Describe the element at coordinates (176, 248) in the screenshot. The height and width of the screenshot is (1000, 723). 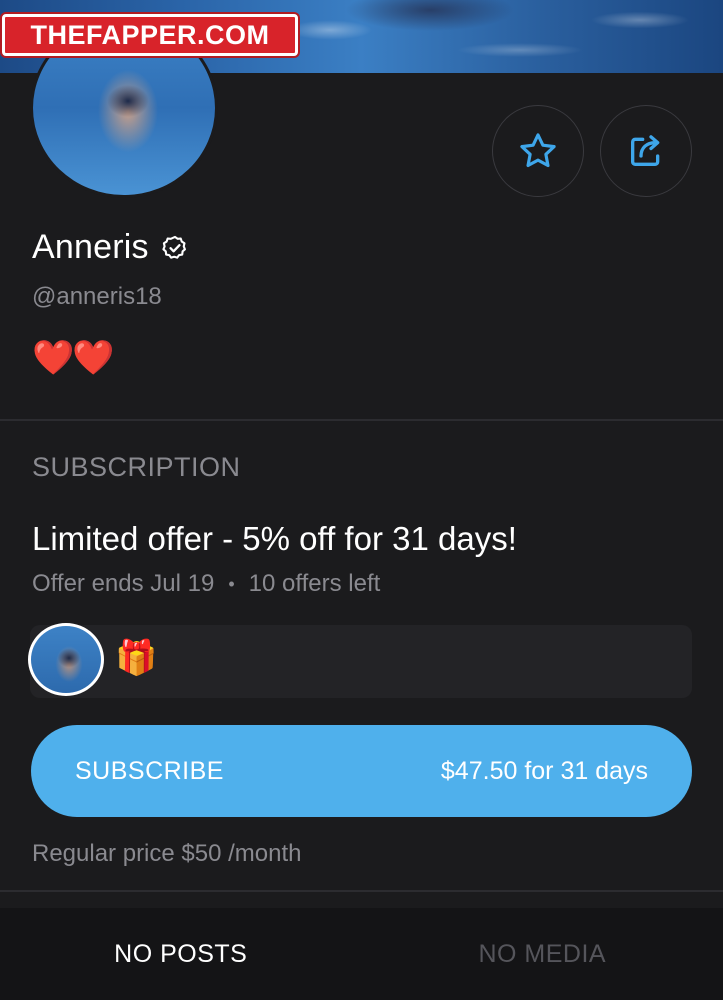
I see `verified-badge-icon` at that location.